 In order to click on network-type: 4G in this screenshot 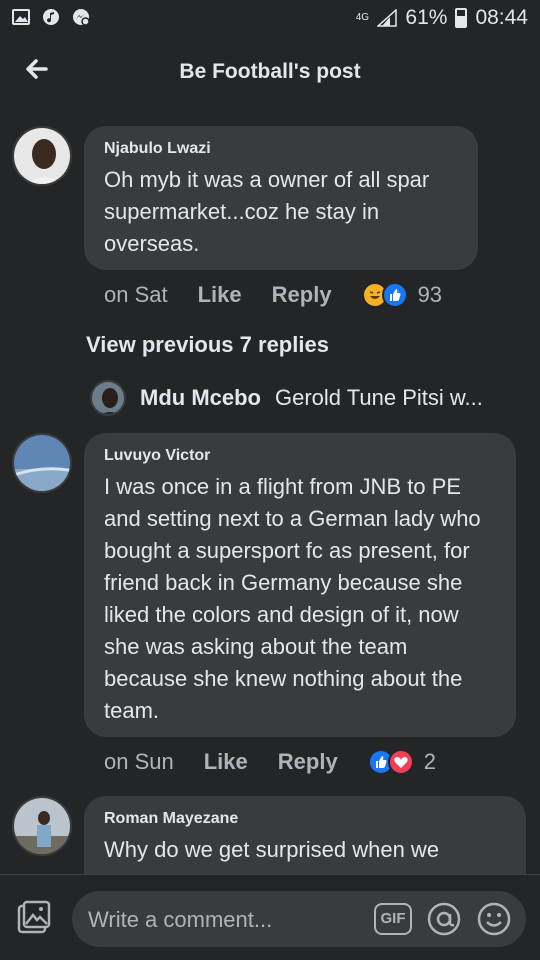, I will do `click(362, 17)`.